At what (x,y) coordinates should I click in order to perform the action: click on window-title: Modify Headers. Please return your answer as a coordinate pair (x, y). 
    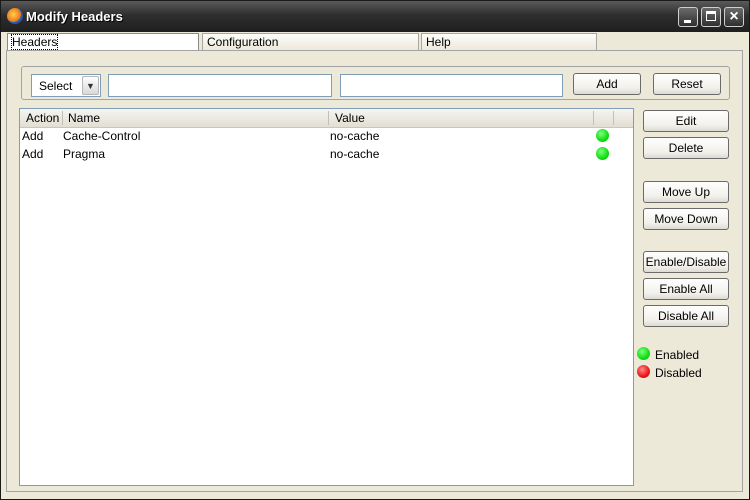
    Looking at the image, I should click on (74, 16).